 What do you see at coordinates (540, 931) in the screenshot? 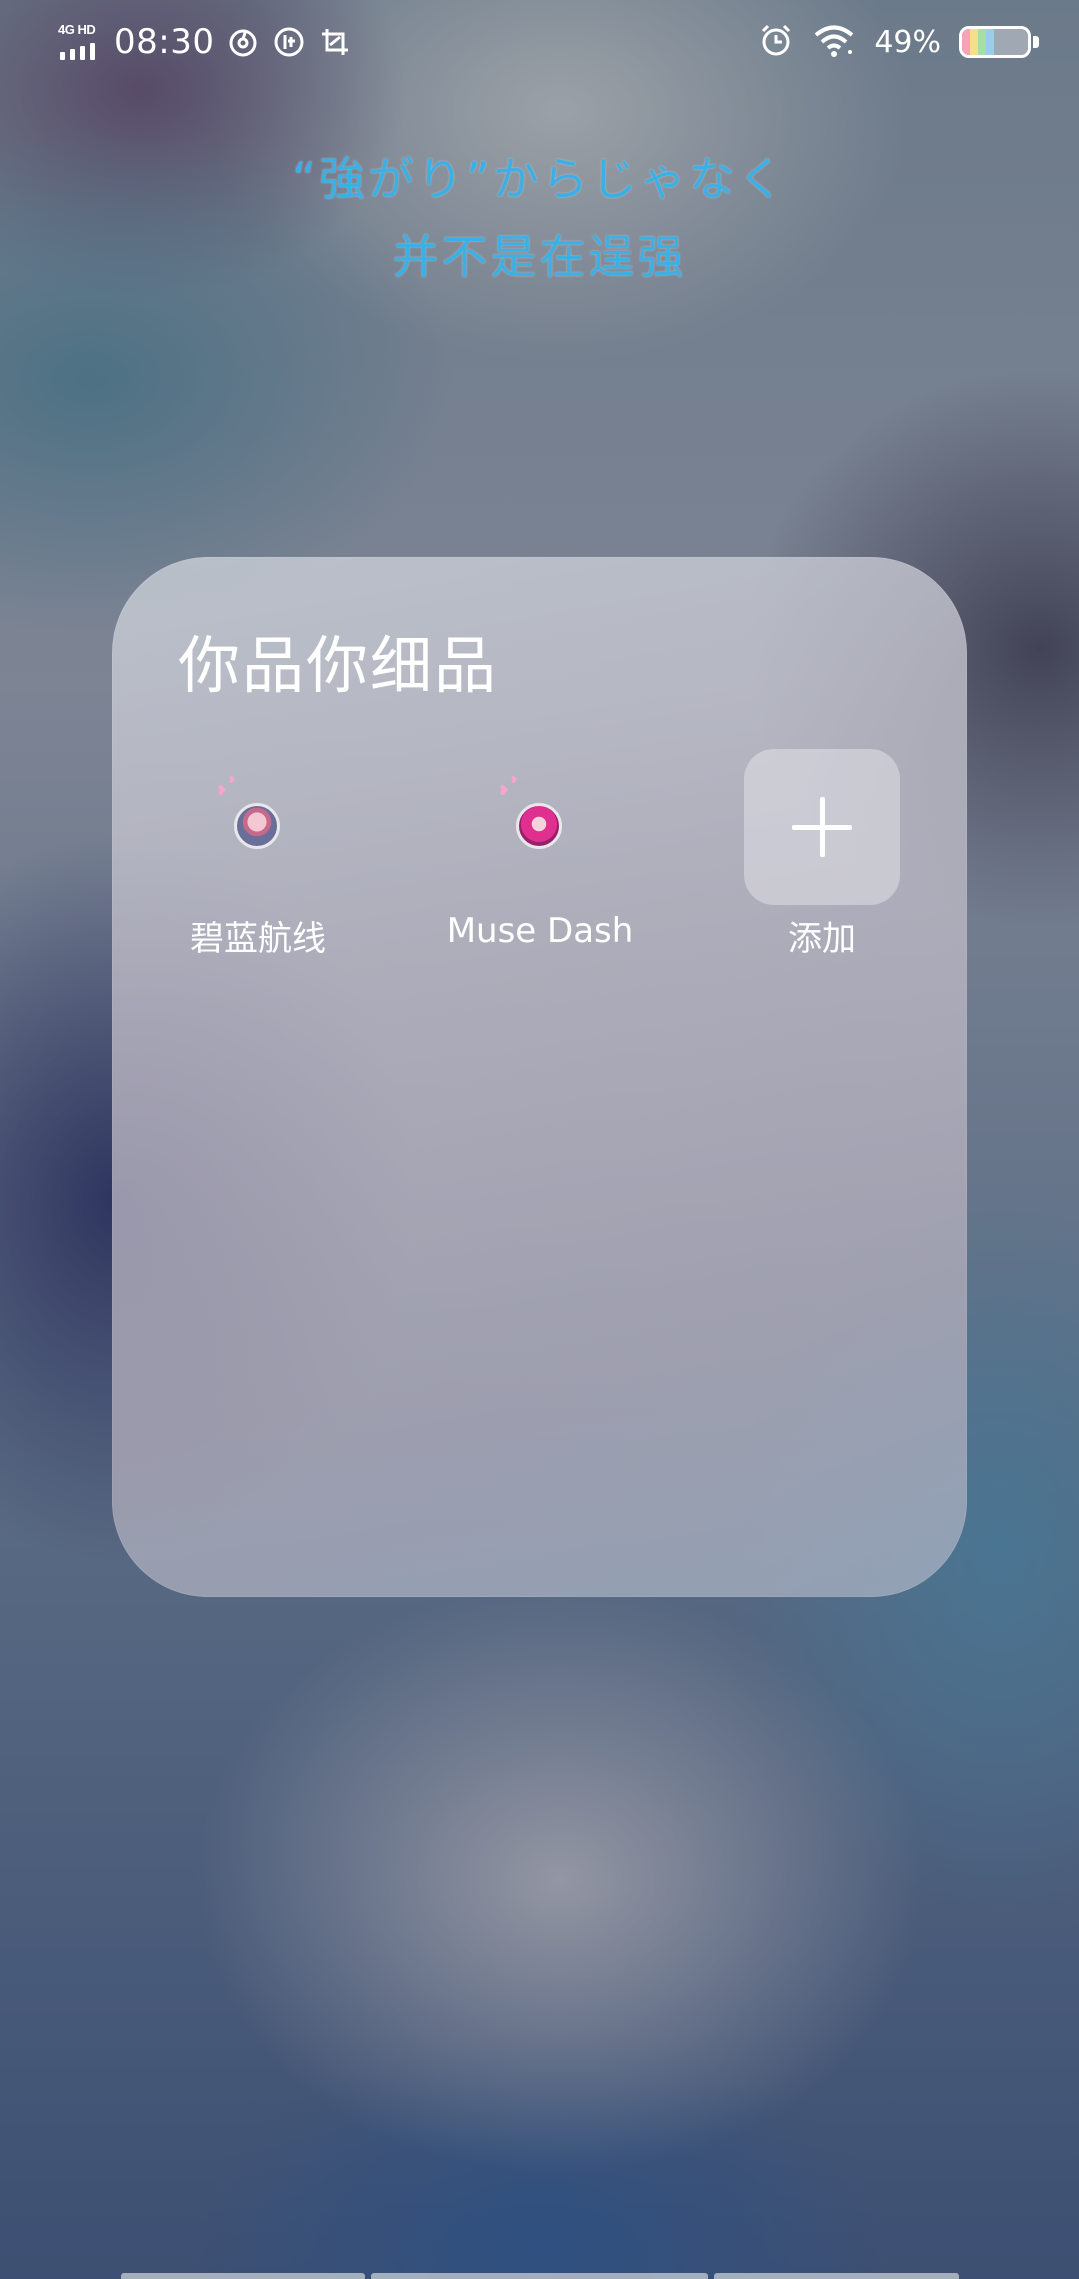
I see `app-label: Muse Dash` at bounding box center [540, 931].